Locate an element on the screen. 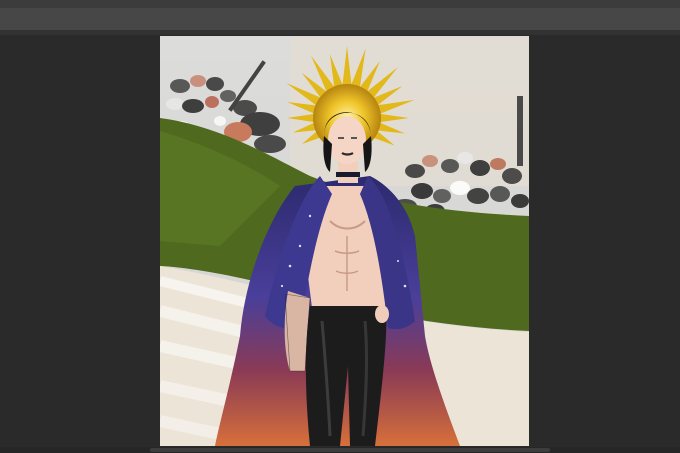  horizontal-scrollbar is located at coordinates (340, 450).